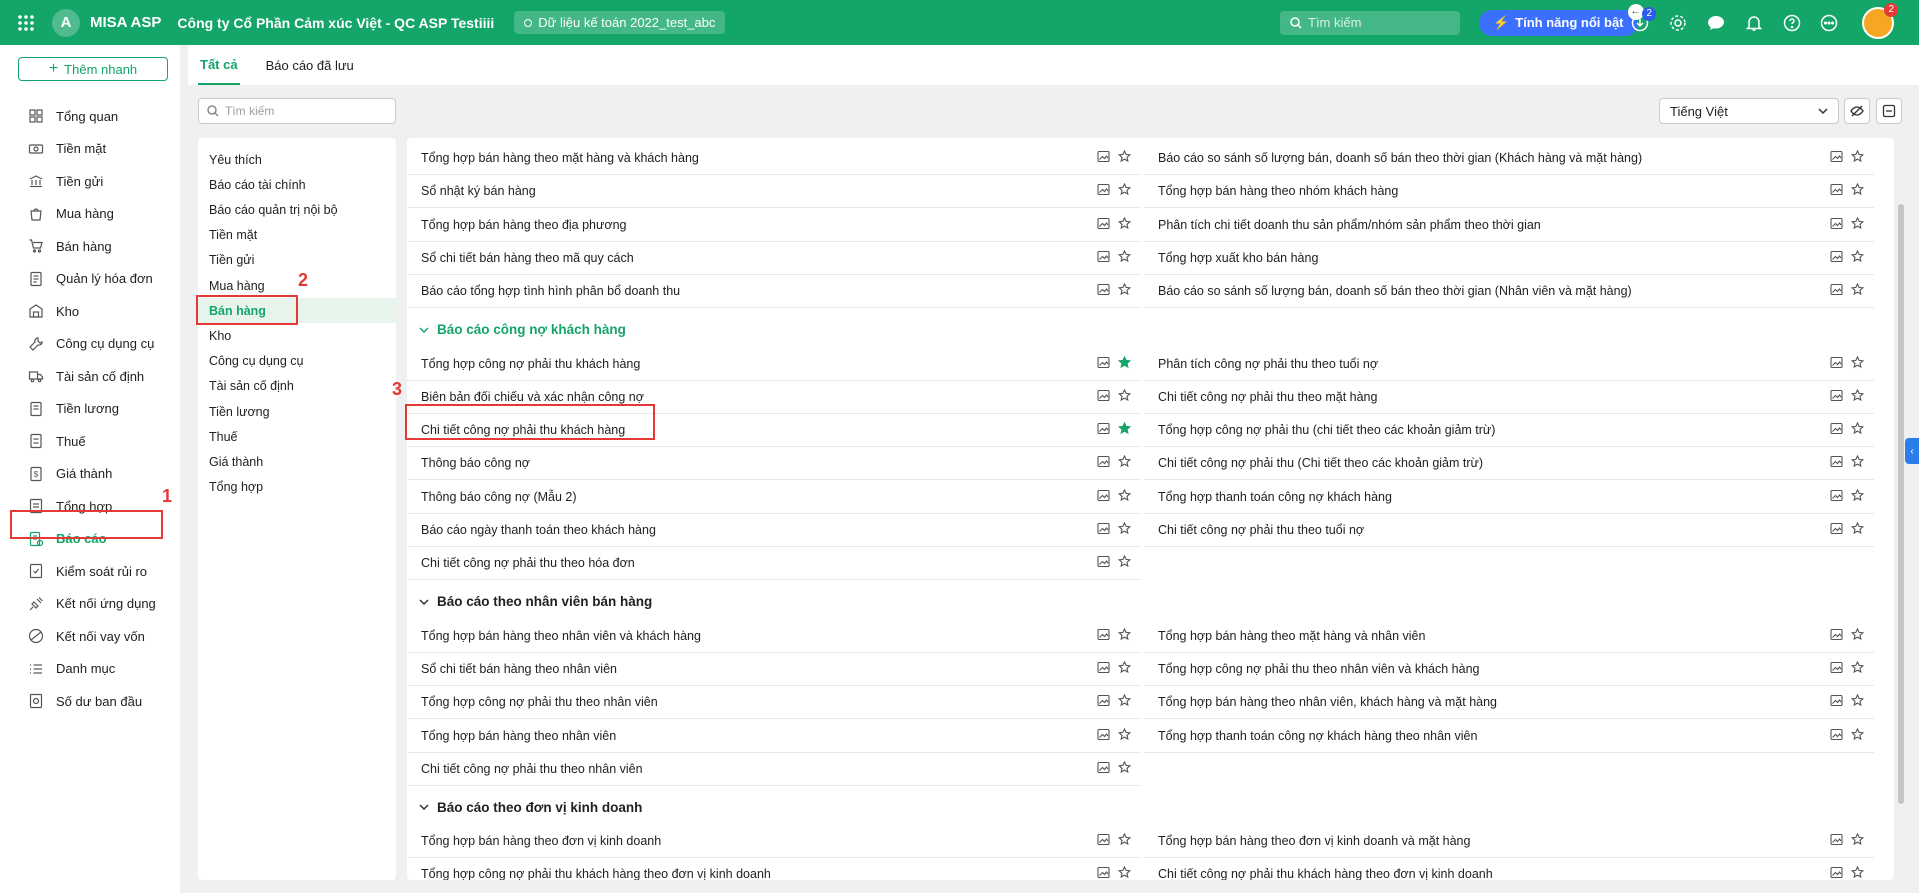 This screenshot has height=893, width=1919. What do you see at coordinates (1889, 111) in the screenshot?
I see `collapse-icon` at bounding box center [1889, 111].